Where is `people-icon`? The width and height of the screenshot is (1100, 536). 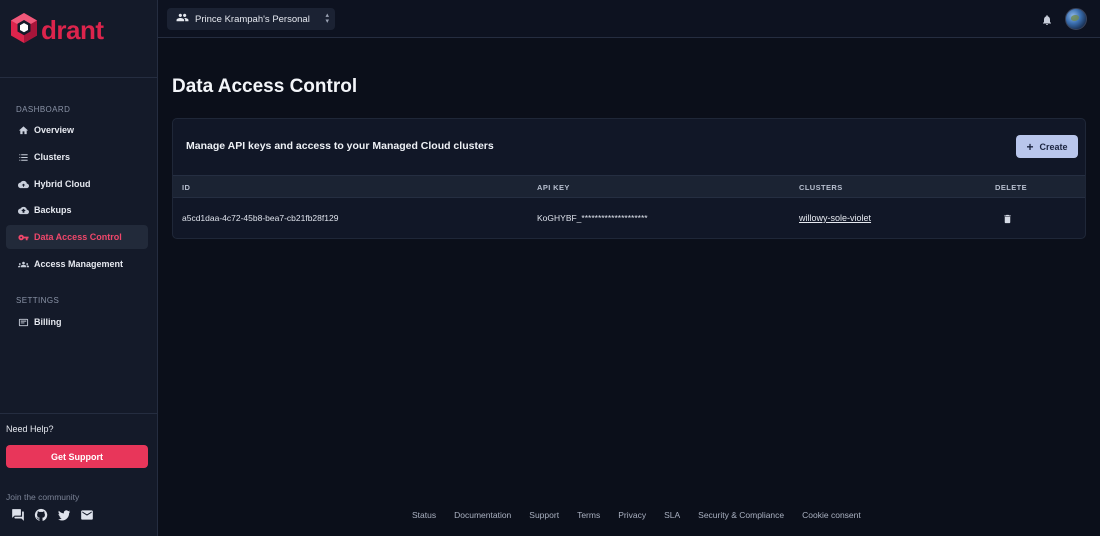 people-icon is located at coordinates (185, 19).